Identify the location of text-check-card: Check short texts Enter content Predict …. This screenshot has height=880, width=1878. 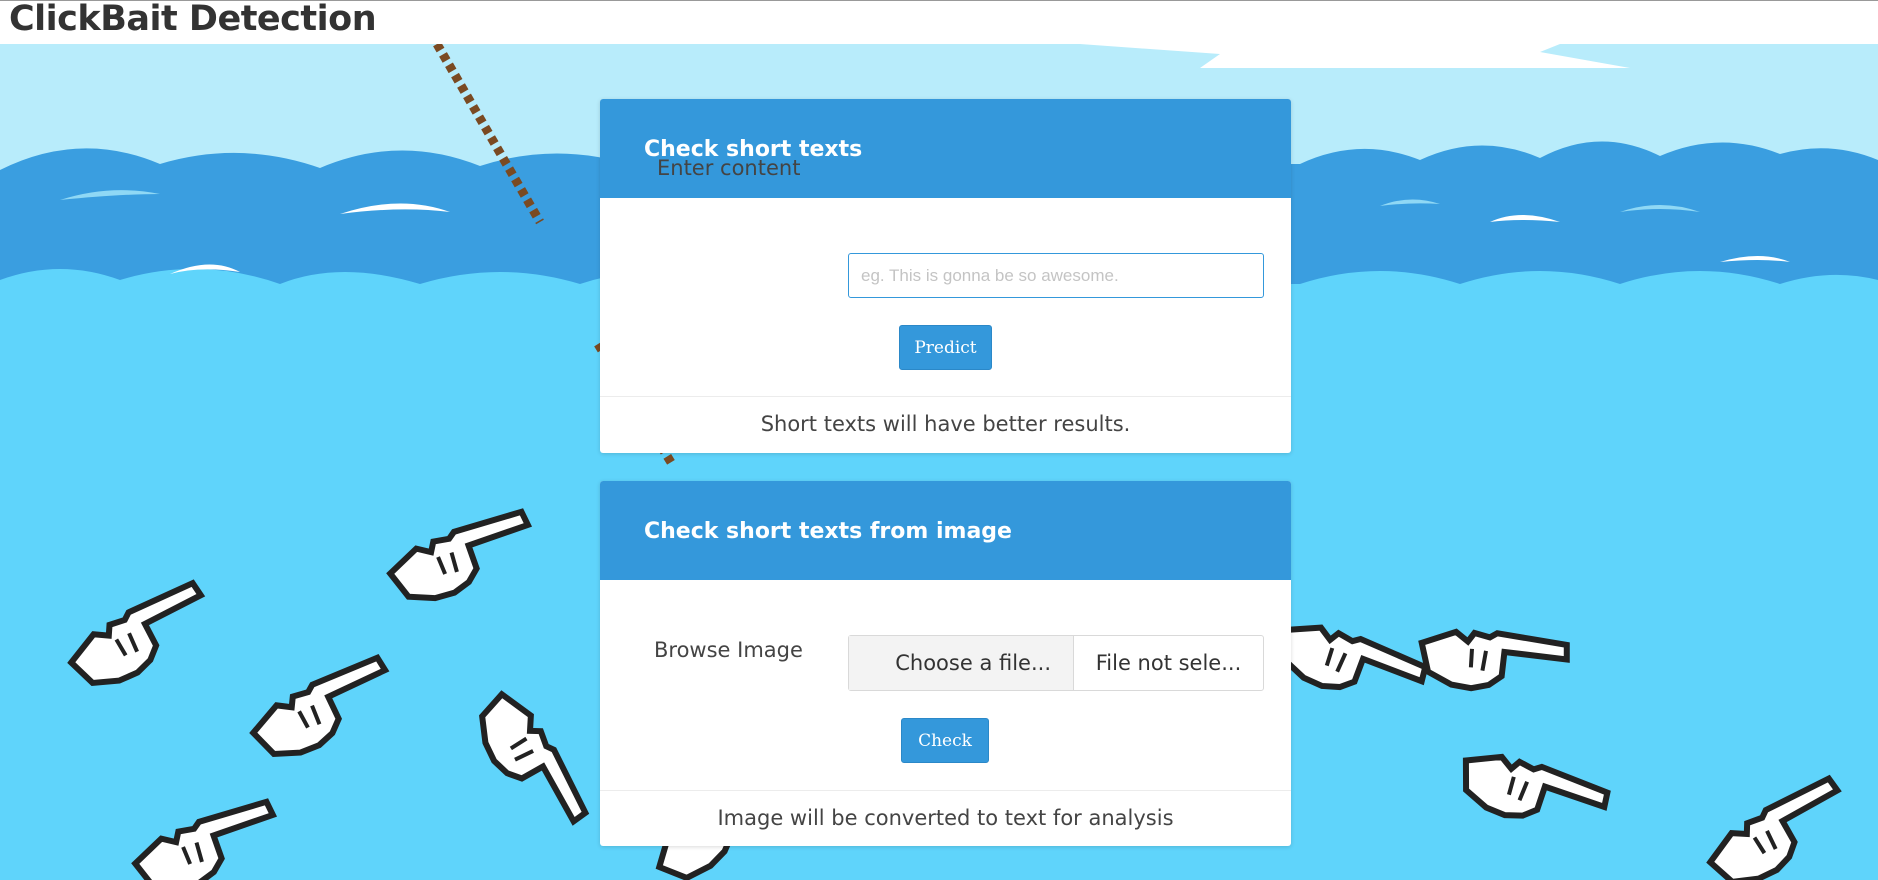
(945, 276).